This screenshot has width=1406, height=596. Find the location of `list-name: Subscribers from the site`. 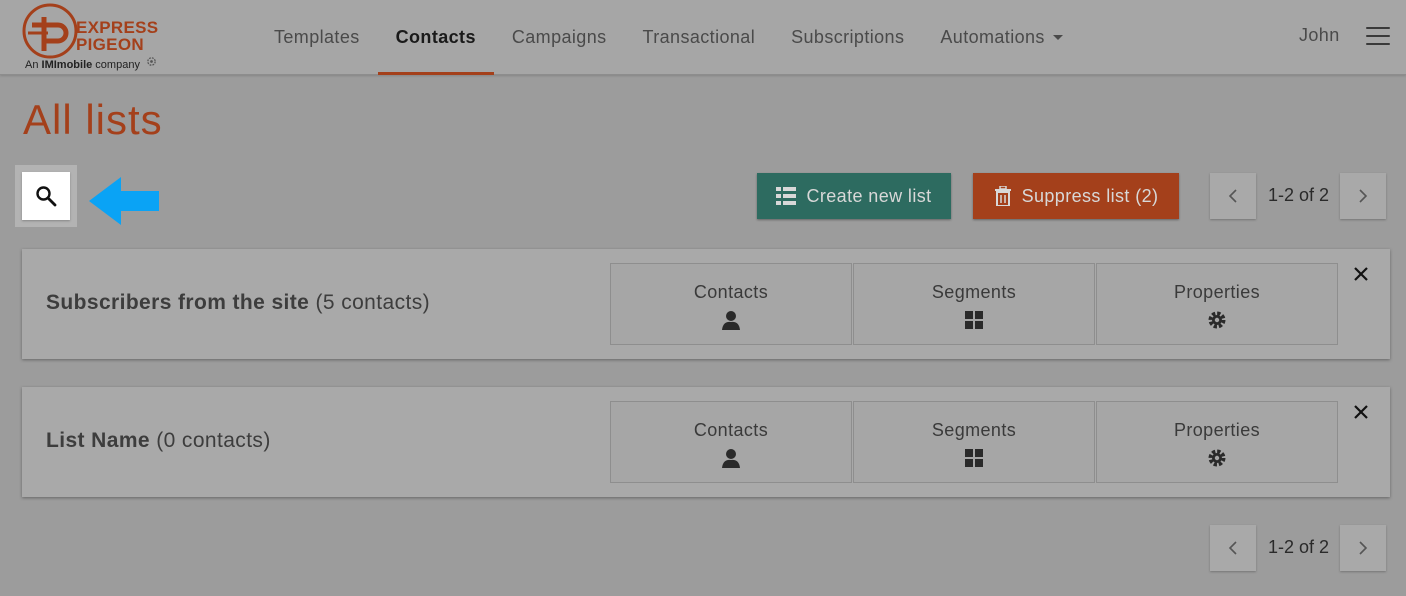

list-name: Subscribers from the site is located at coordinates (178, 302).